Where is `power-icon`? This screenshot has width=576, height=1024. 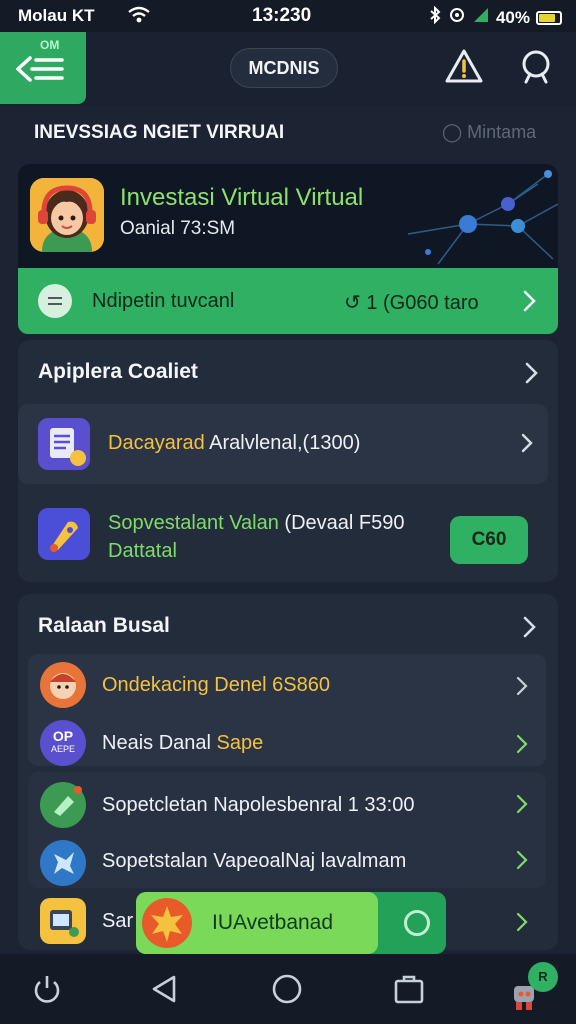
power-icon is located at coordinates (47, 989).